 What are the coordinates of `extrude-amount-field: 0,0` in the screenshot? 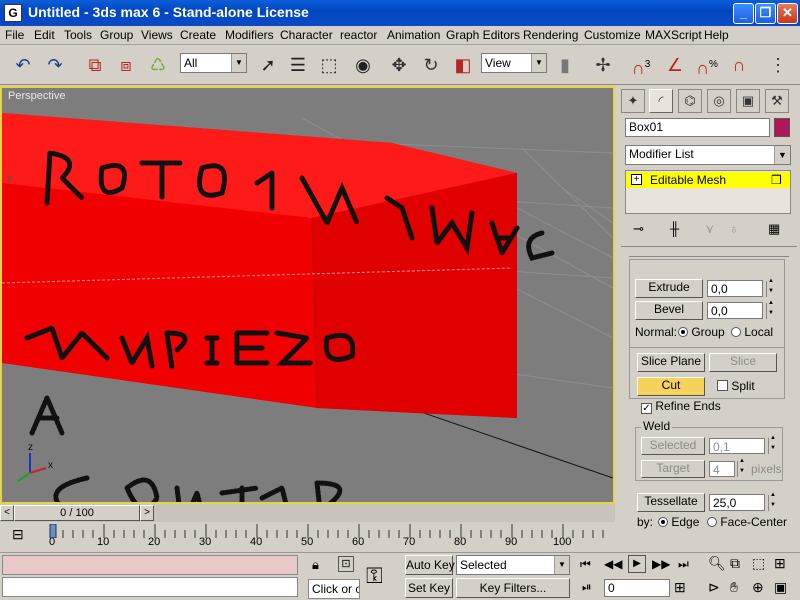 It's located at (735, 288).